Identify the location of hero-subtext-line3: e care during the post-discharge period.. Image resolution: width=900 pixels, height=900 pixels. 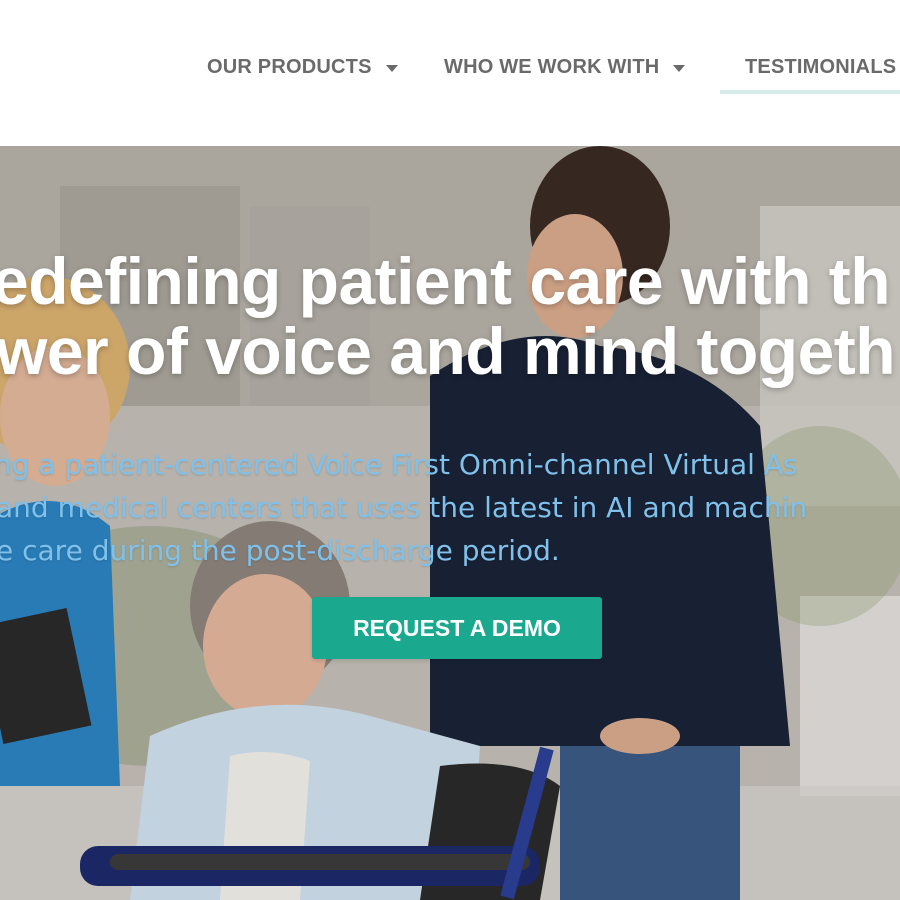
(280, 550).